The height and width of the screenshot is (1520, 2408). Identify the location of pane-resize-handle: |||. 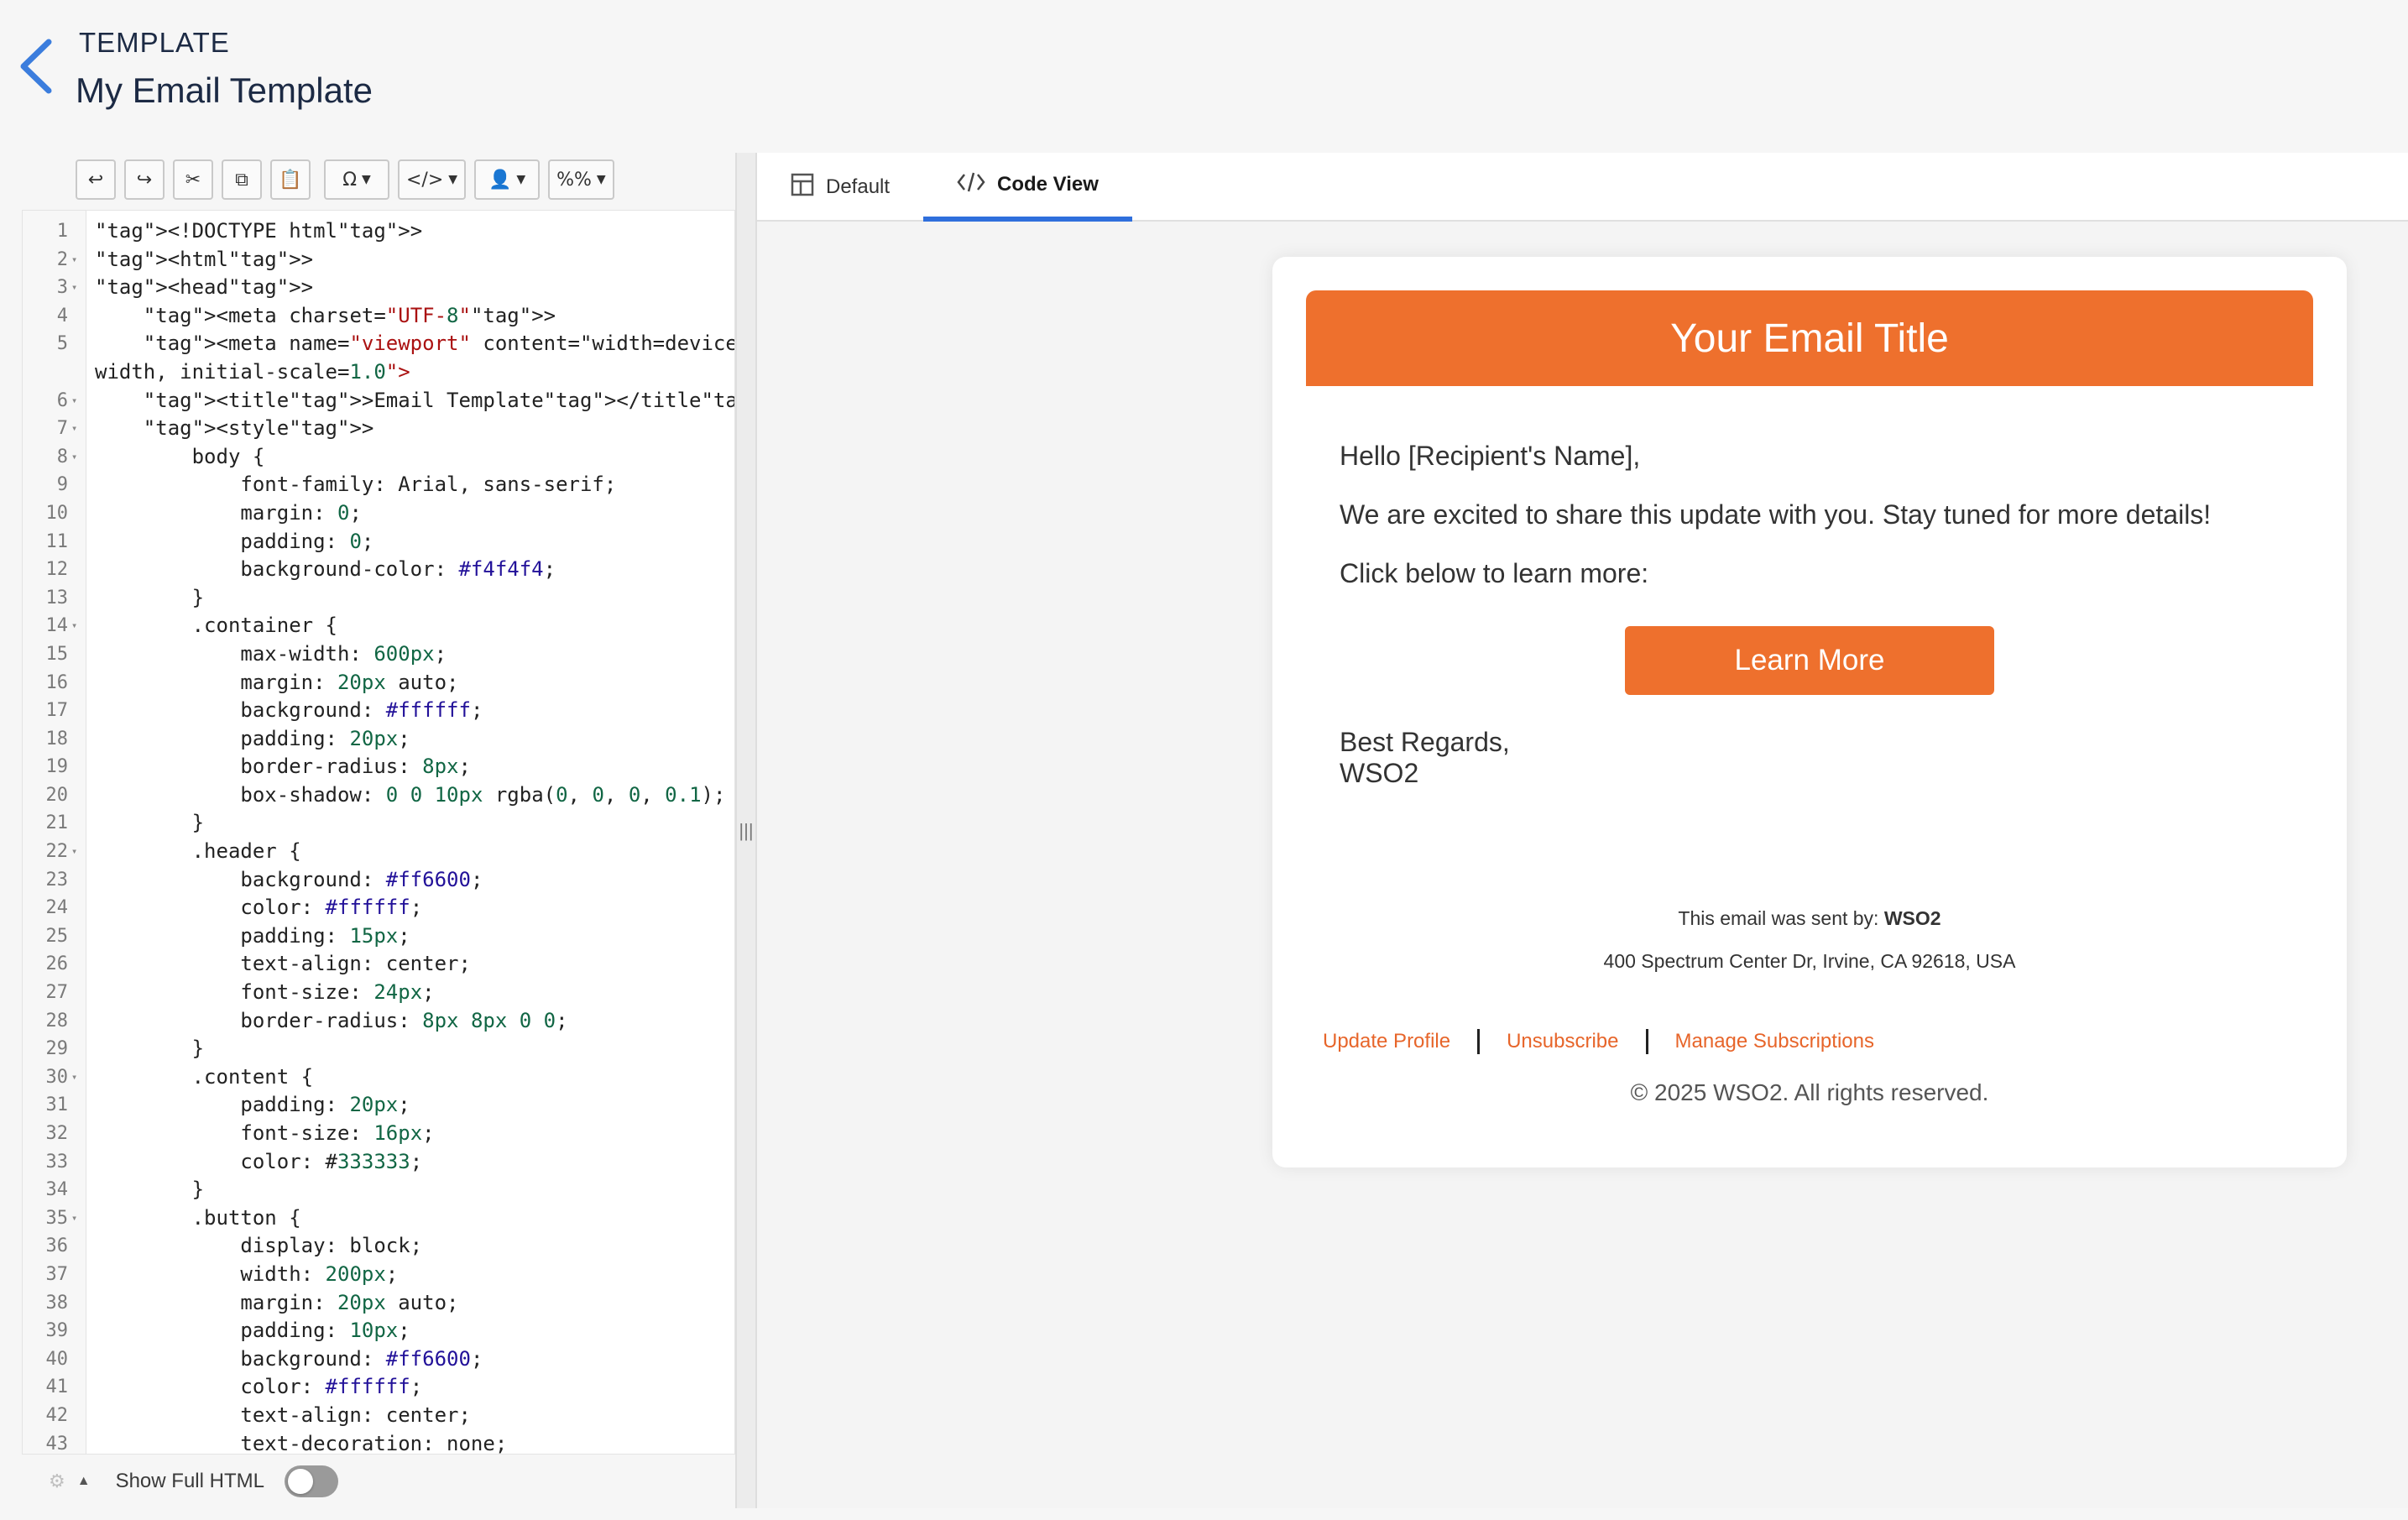
(746, 830).